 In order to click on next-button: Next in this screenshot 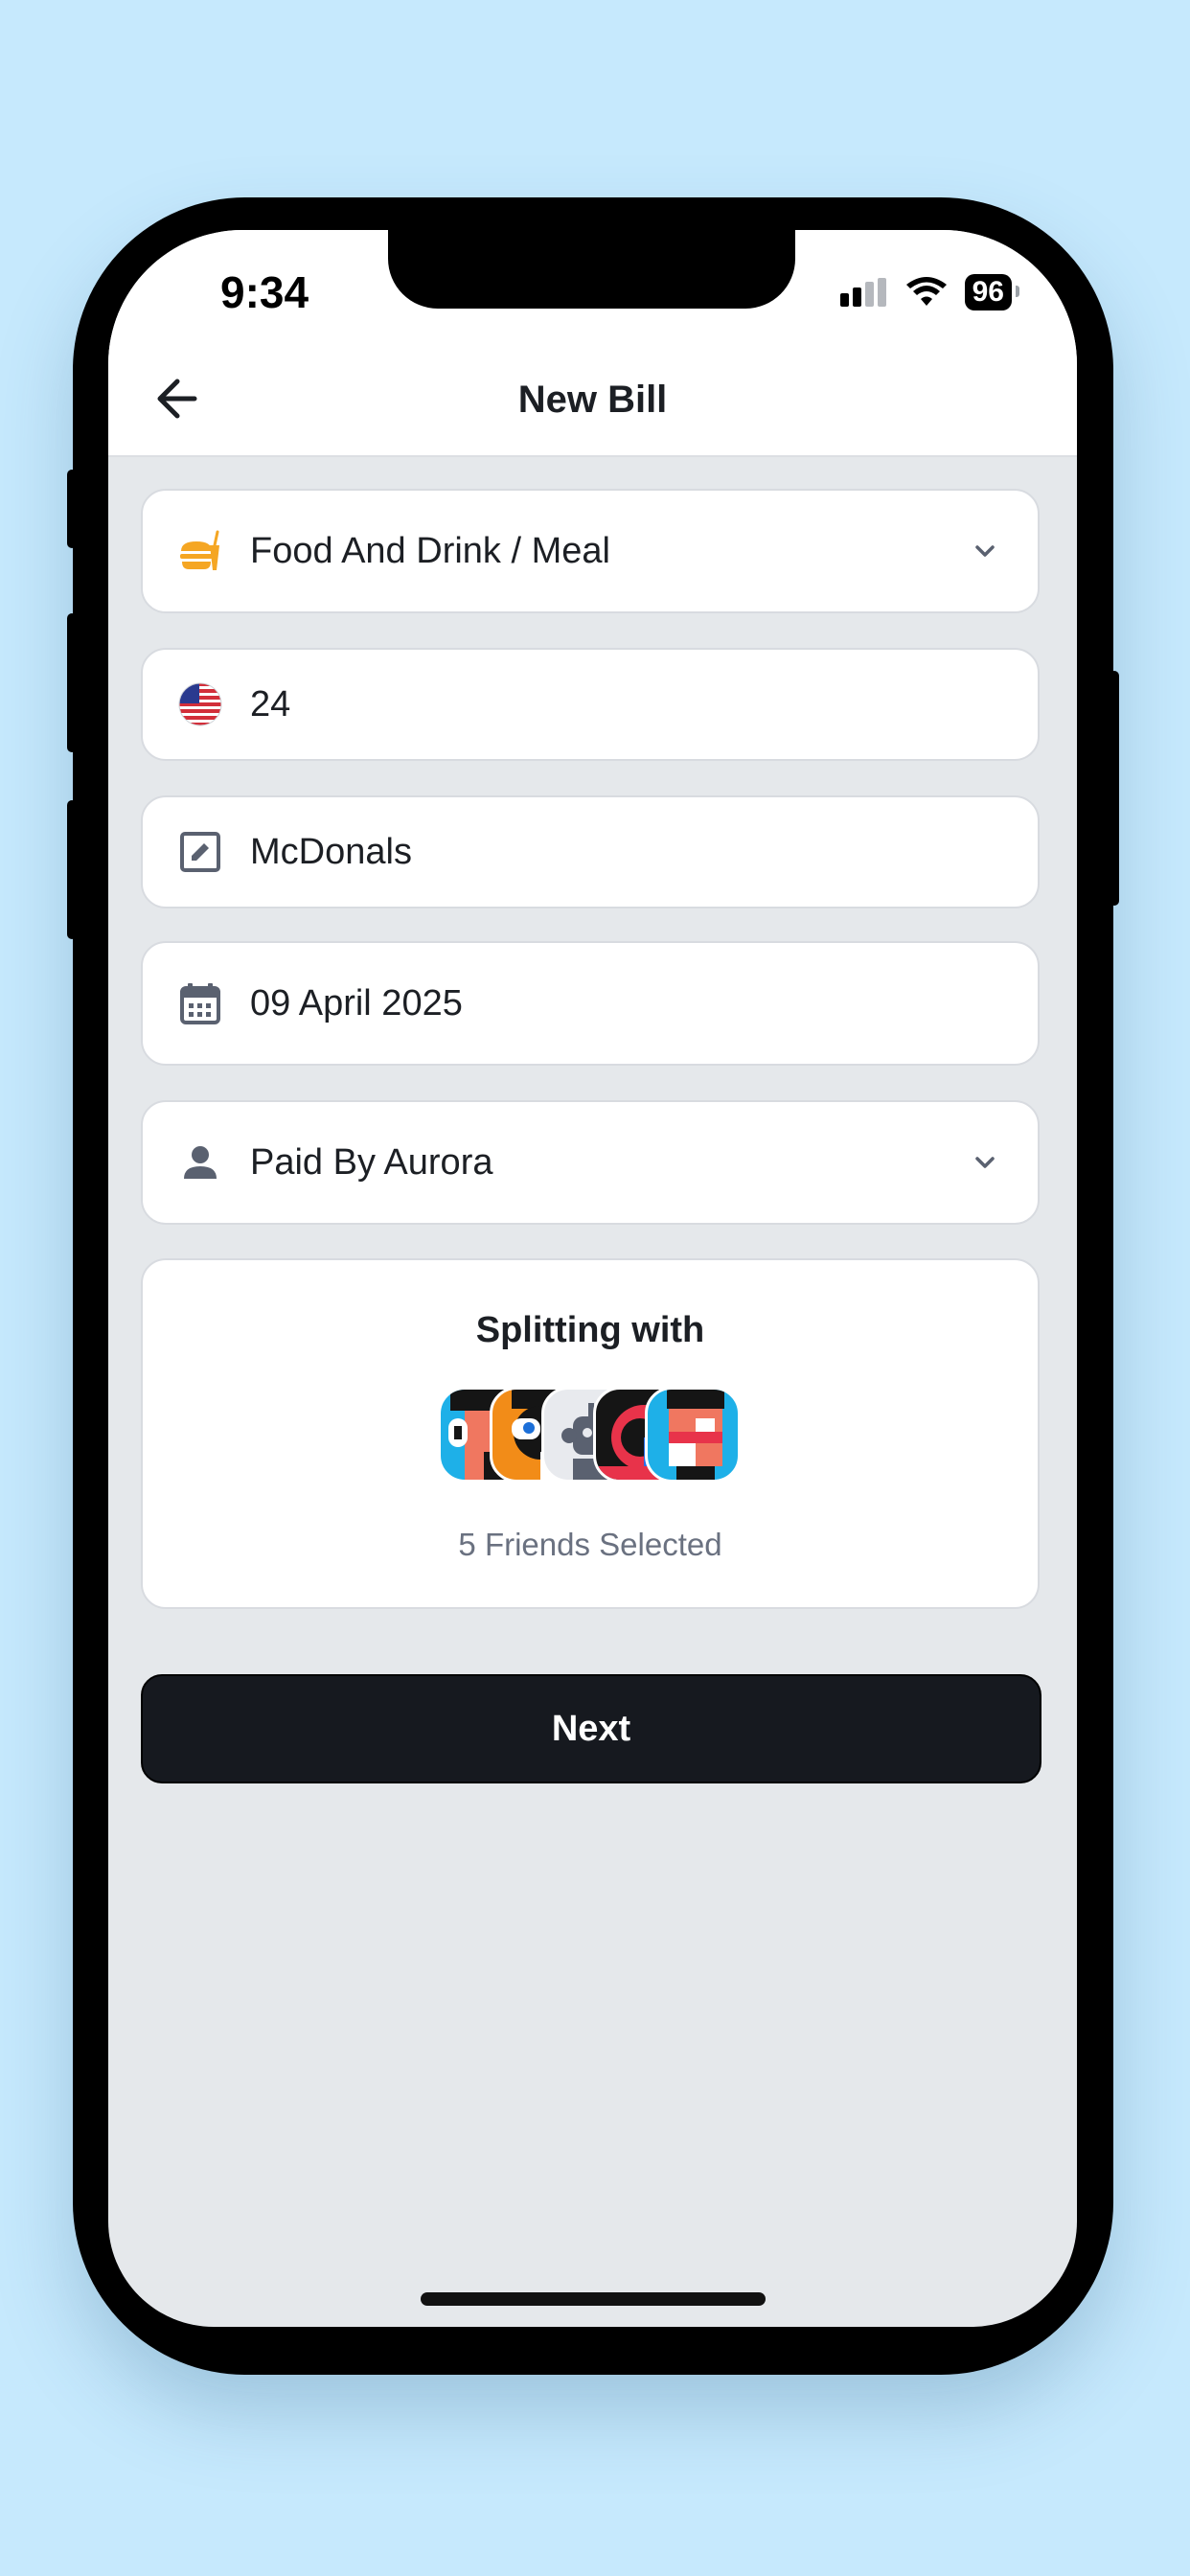, I will do `click(591, 1728)`.